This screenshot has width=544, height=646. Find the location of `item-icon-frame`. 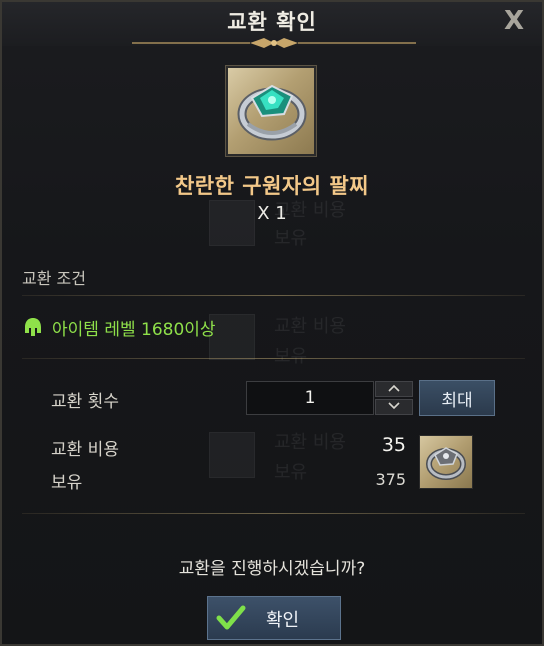

item-icon-frame is located at coordinates (271, 111).